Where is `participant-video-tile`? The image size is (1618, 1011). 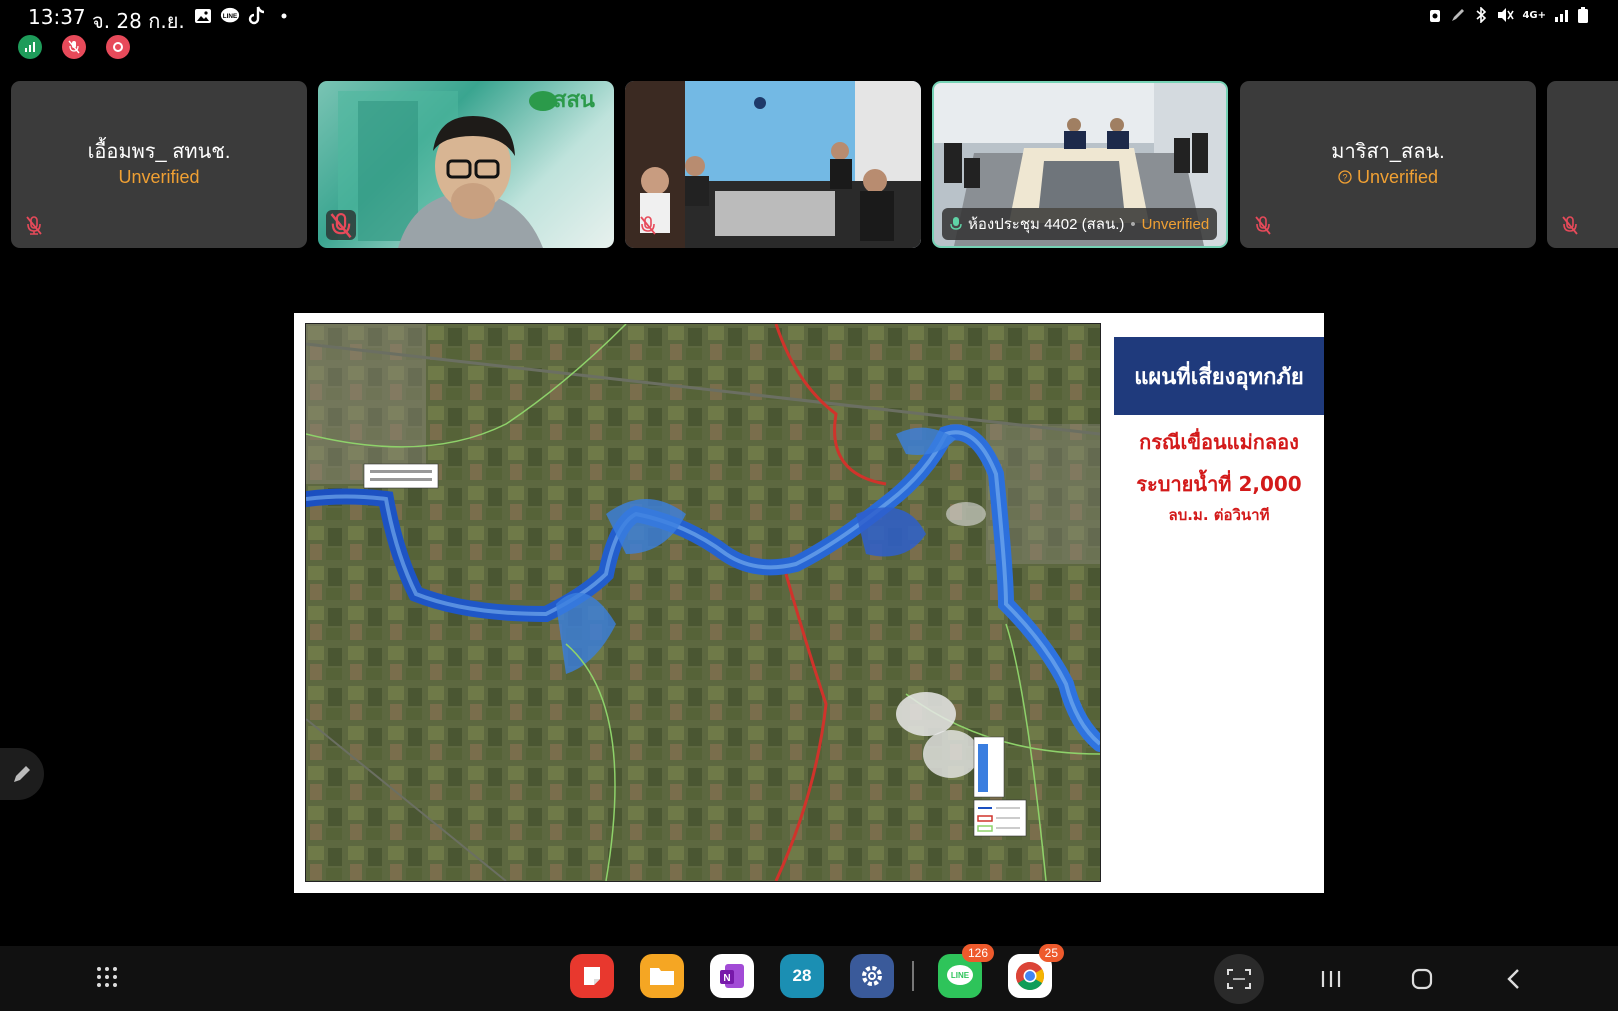 participant-video-tile is located at coordinates (773, 164).